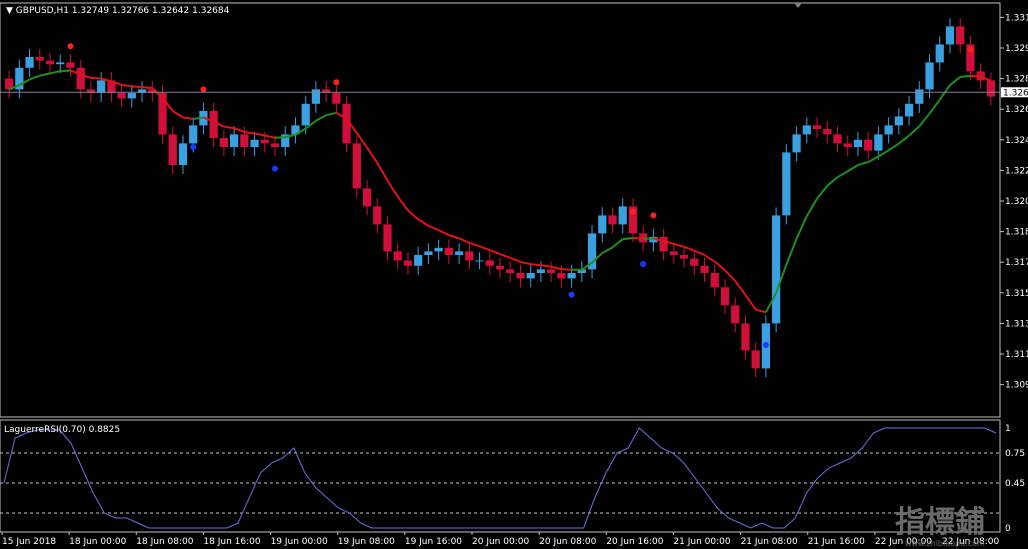 This screenshot has width=1028, height=549. I want to click on watermark: 指標鋪 www.zhibiaopu.com, so click(940, 526).